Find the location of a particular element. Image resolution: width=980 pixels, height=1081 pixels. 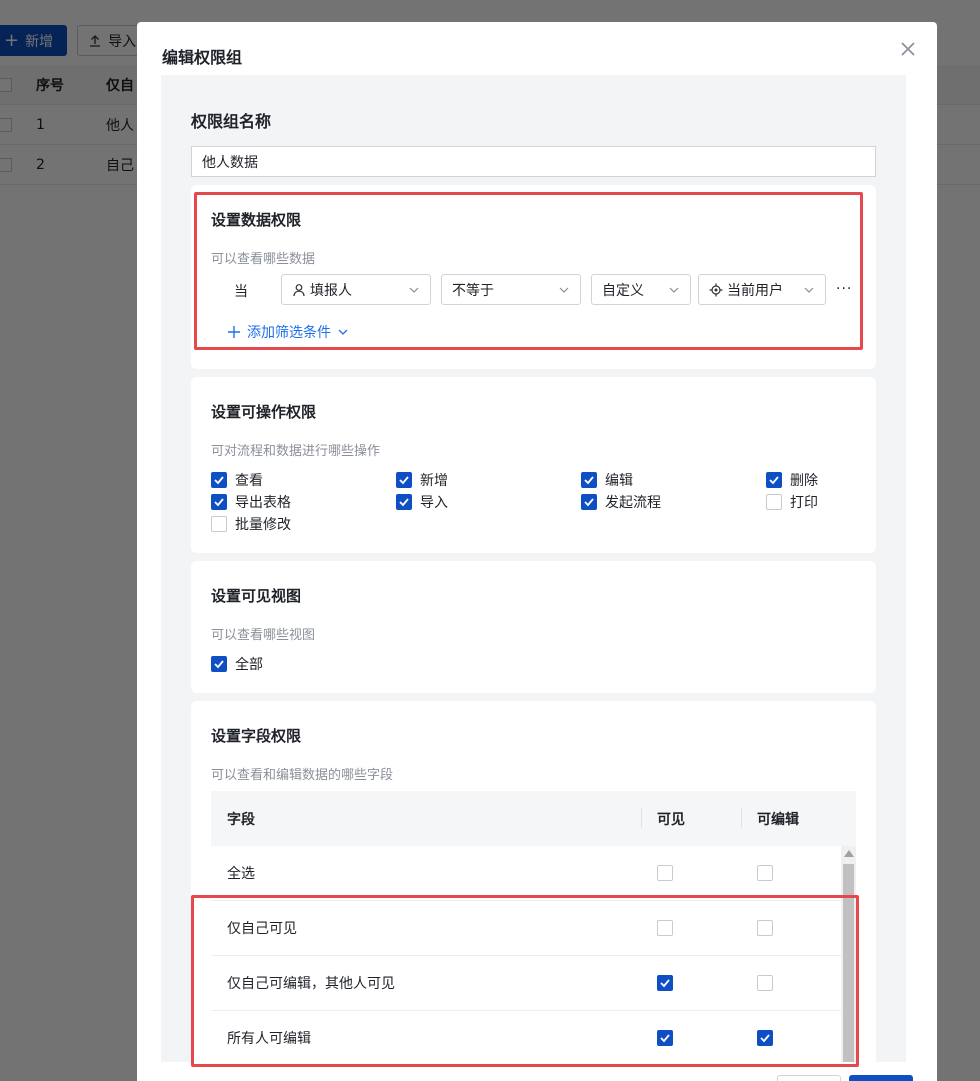

scroll-up-arrow-icon is located at coordinates (849, 853).